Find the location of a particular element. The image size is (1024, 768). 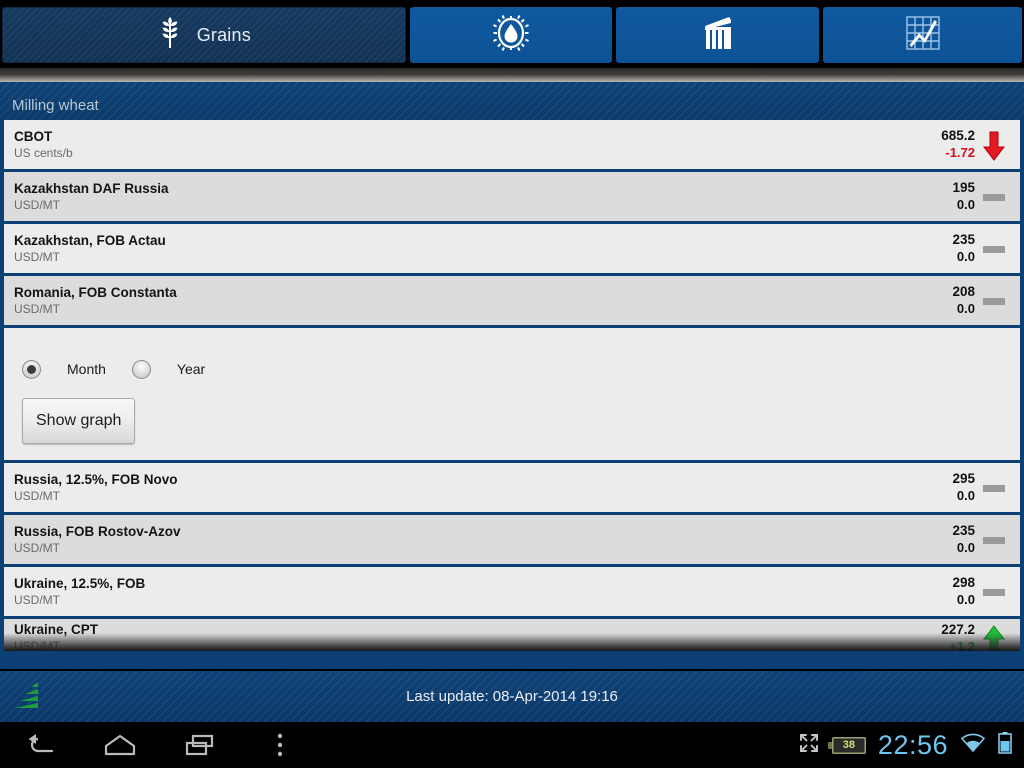

quote-name: CBOT is located at coordinates (33, 136).